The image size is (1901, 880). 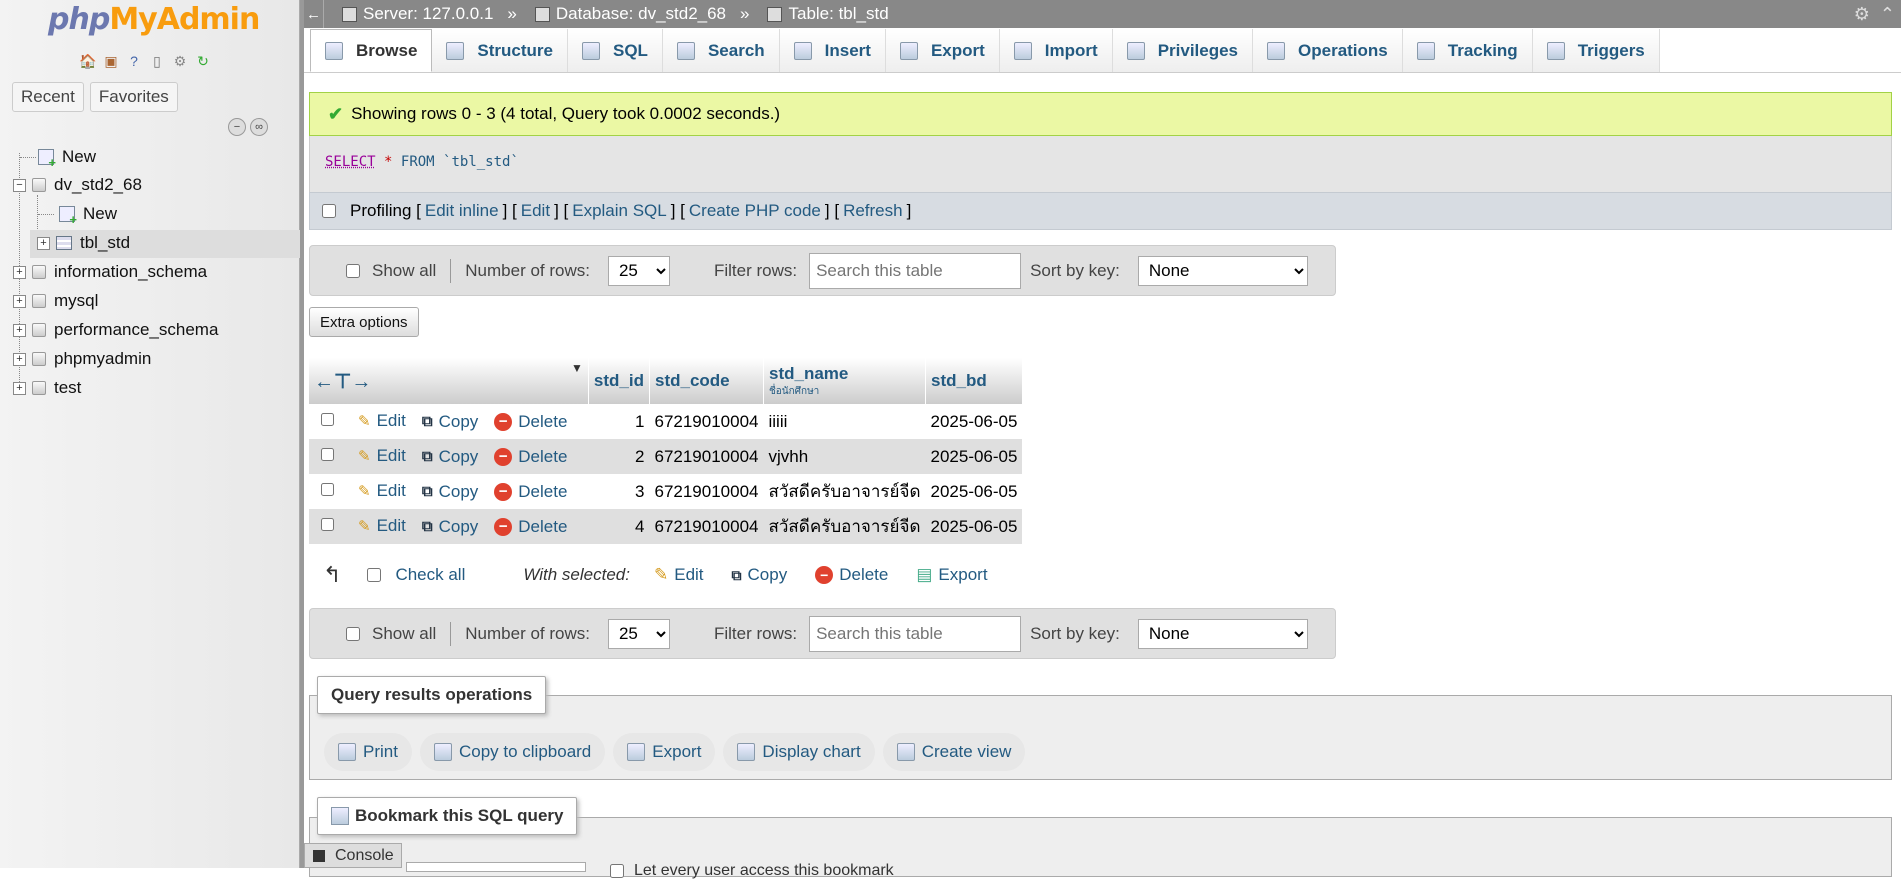 What do you see at coordinates (364, 322) in the screenshot?
I see `extra-options-button: Extra options` at bounding box center [364, 322].